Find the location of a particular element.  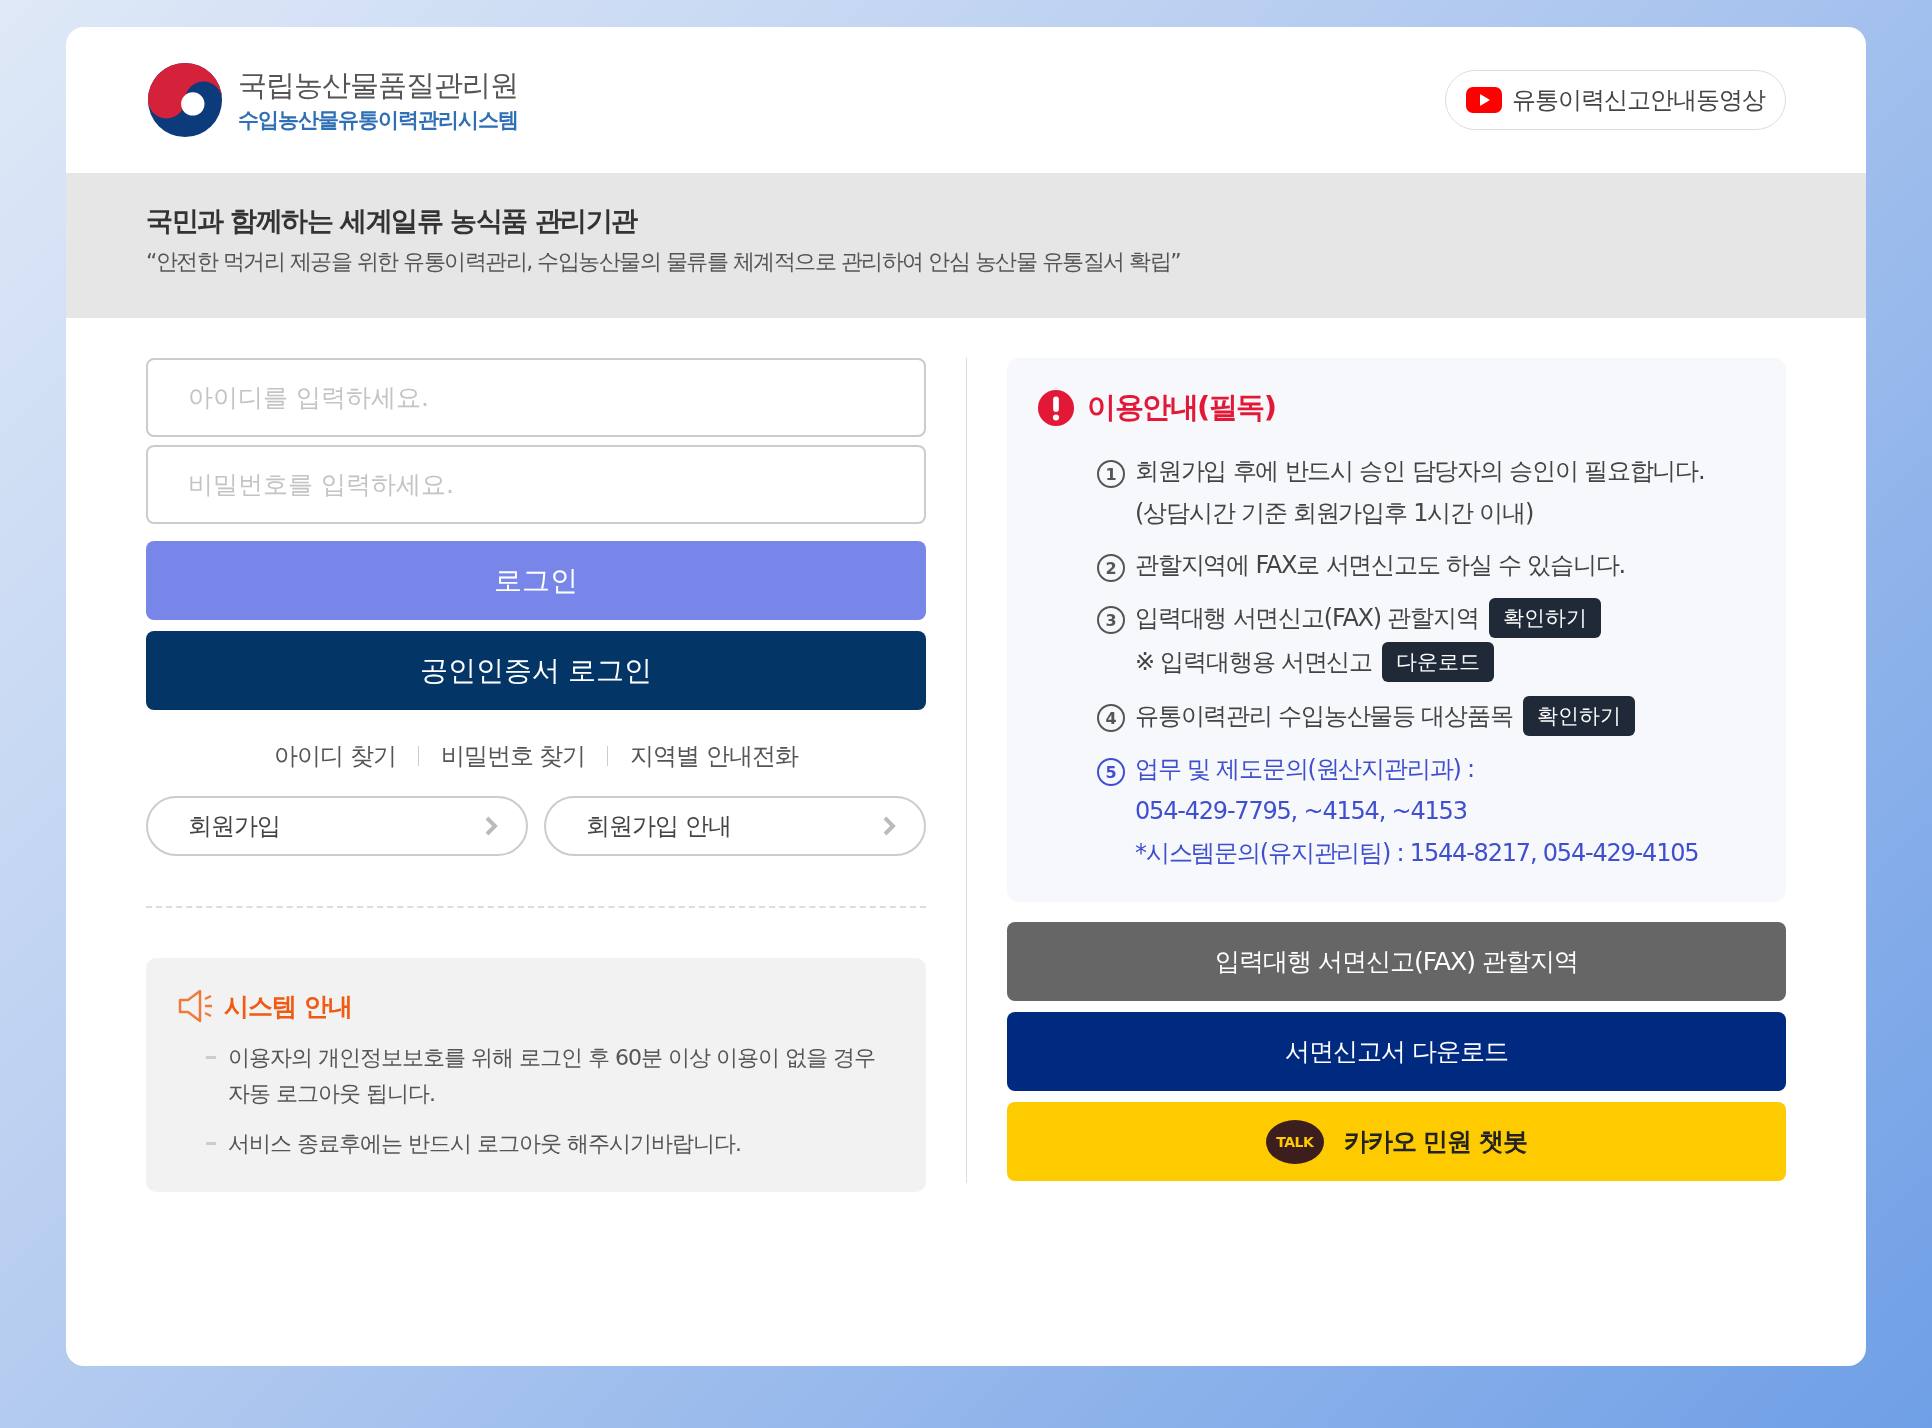

help-link: 아이디 찾기 is located at coordinates (335, 756).